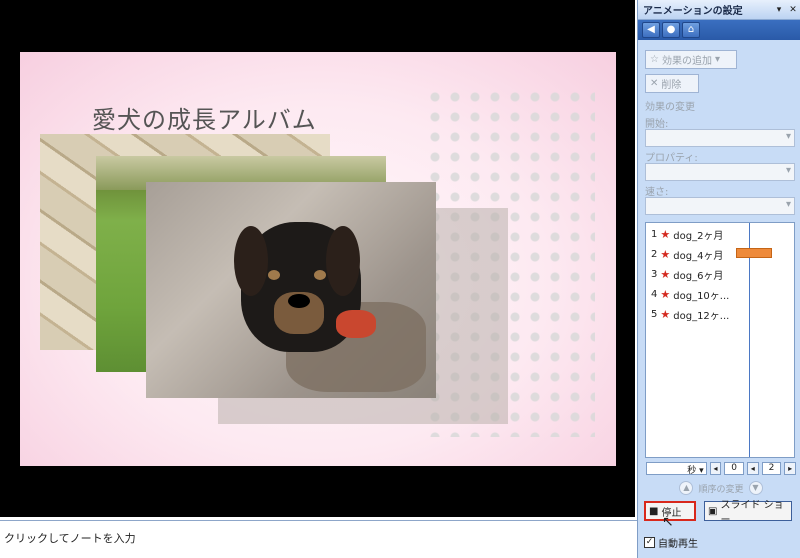 Image resolution: width=800 pixels, height=558 pixels. I want to click on pane-header: アニメーションの設定 ▾ ✕, so click(719, 10).